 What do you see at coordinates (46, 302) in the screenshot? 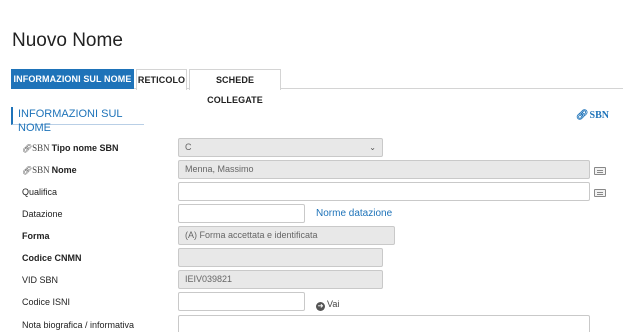
I see `codice-isni-label: Codice ISNI` at bounding box center [46, 302].